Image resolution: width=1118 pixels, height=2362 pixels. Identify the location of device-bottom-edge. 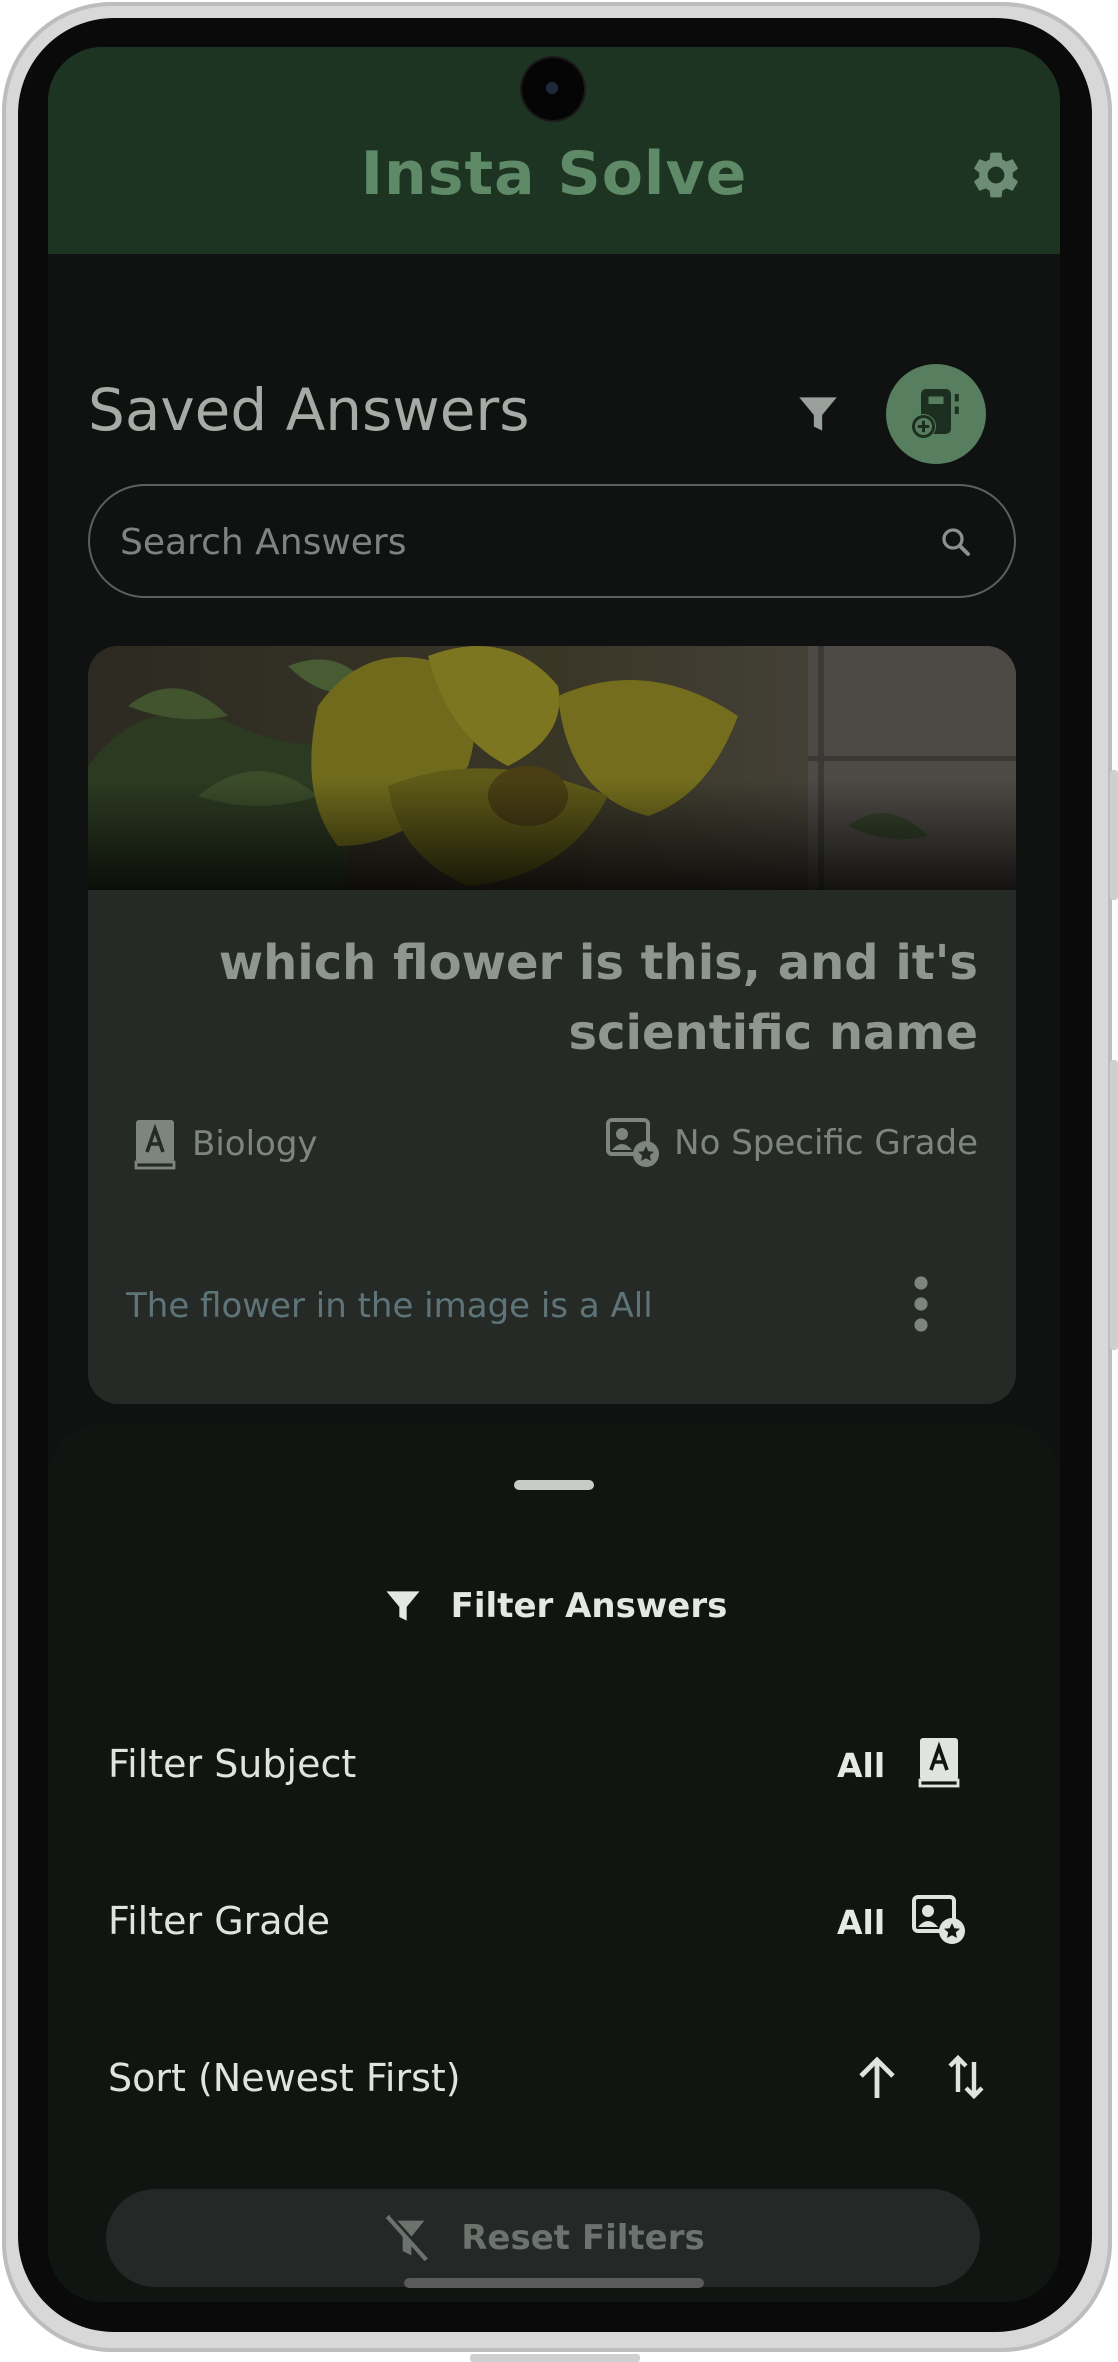
(555, 2358).